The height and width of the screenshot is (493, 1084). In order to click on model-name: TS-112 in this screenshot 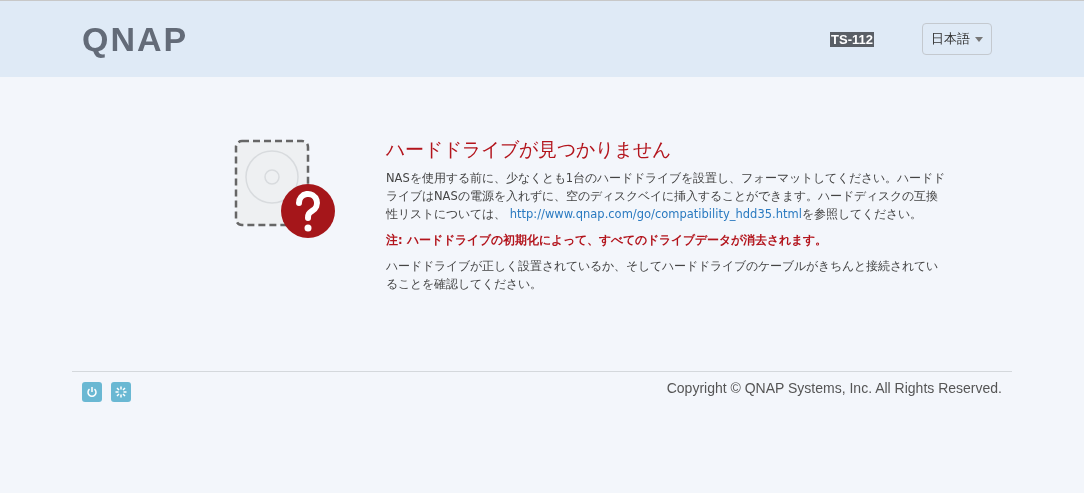, I will do `click(852, 39)`.